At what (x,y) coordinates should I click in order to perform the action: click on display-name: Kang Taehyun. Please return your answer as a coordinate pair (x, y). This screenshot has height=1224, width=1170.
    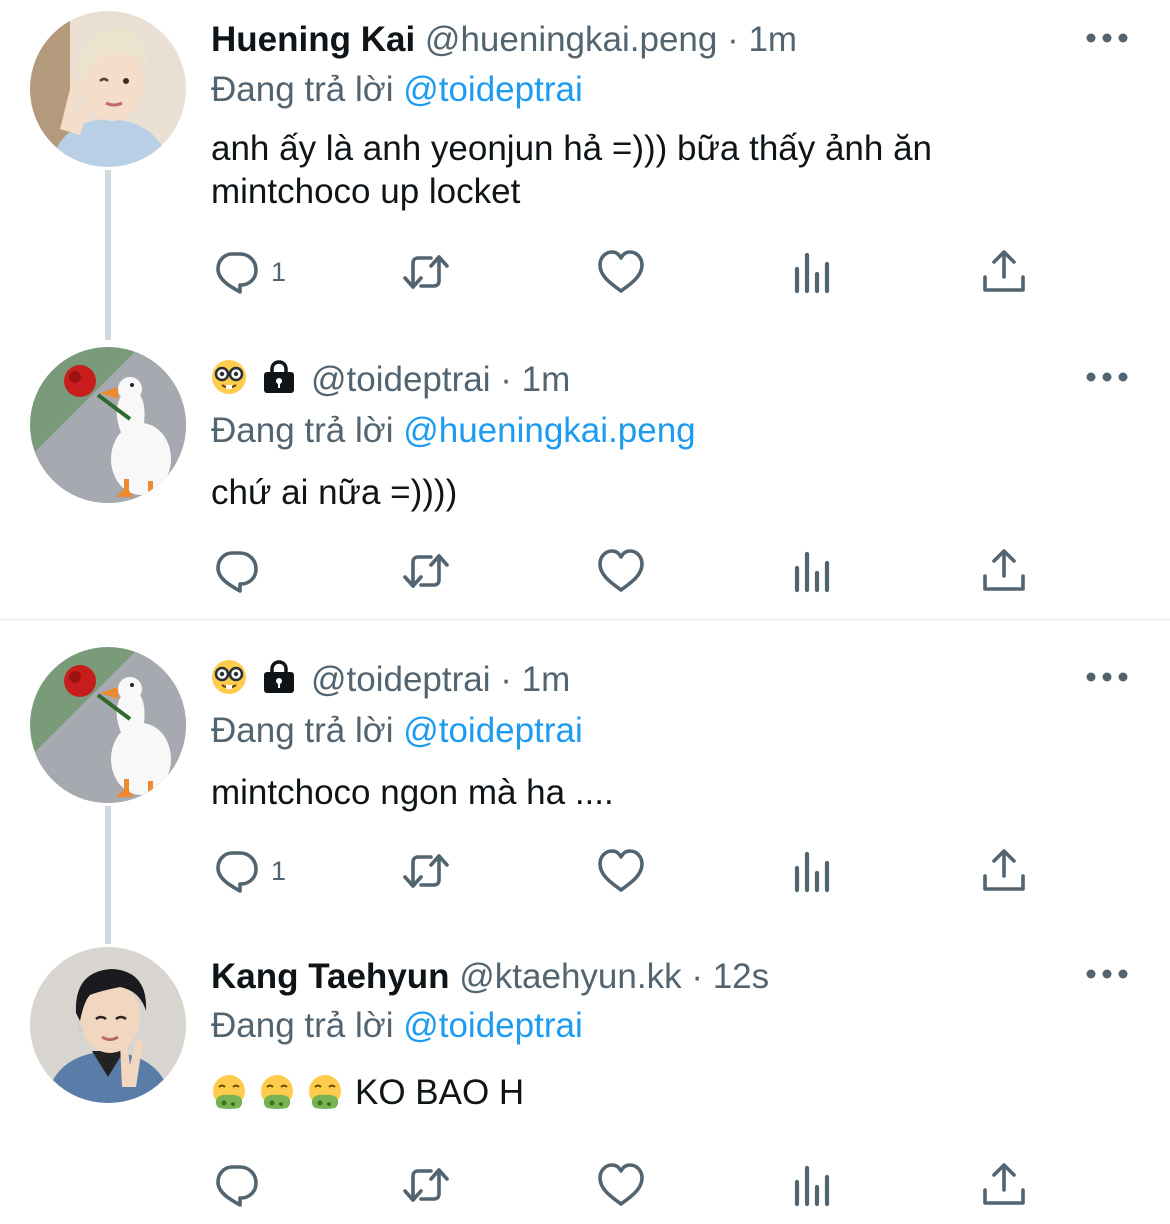
    Looking at the image, I should click on (330, 976).